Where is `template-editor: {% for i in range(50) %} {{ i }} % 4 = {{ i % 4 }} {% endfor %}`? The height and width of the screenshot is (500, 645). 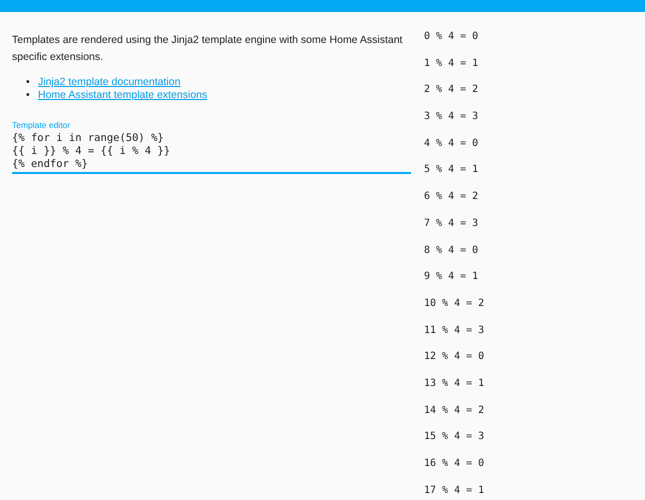 template-editor: {% for i in range(50) %} {{ i }} % 4 = {{ i % 4 }} {% endfor %} is located at coordinates (211, 153).